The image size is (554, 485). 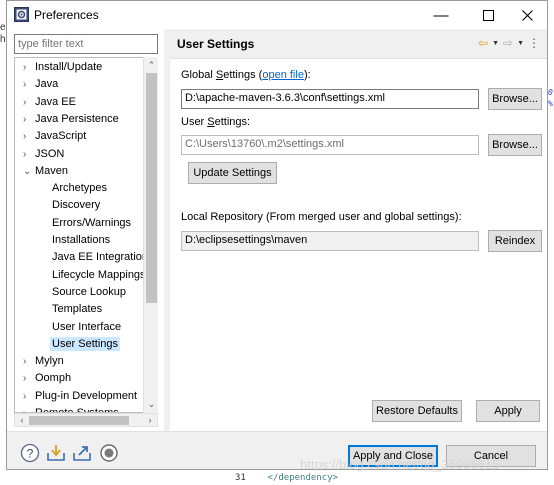 I want to click on tree-node: › Mylyn, so click(x=43, y=361).